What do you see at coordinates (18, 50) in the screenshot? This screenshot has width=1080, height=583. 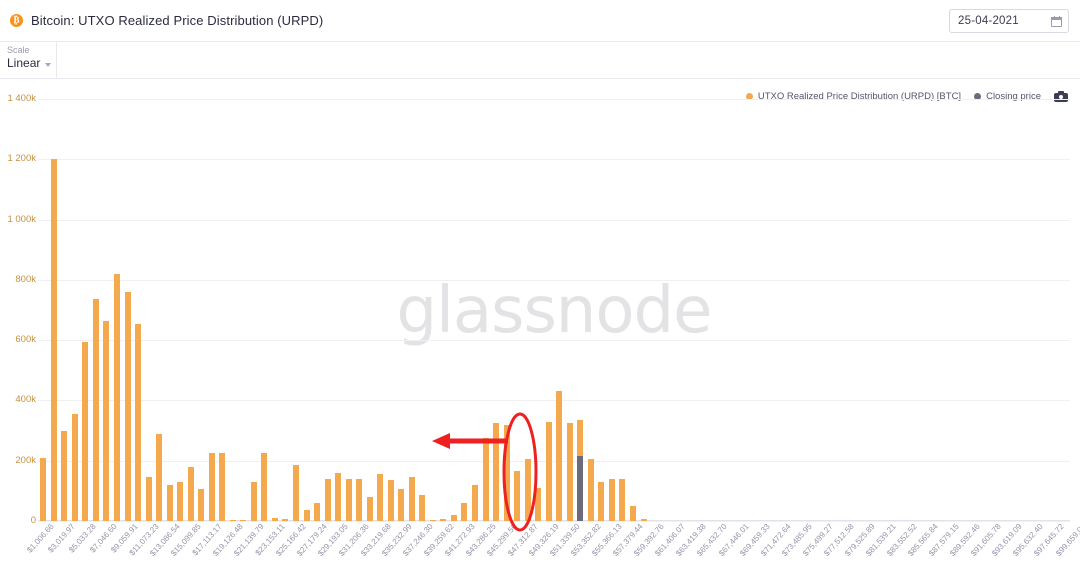 I see `scale-label: Scale` at bounding box center [18, 50].